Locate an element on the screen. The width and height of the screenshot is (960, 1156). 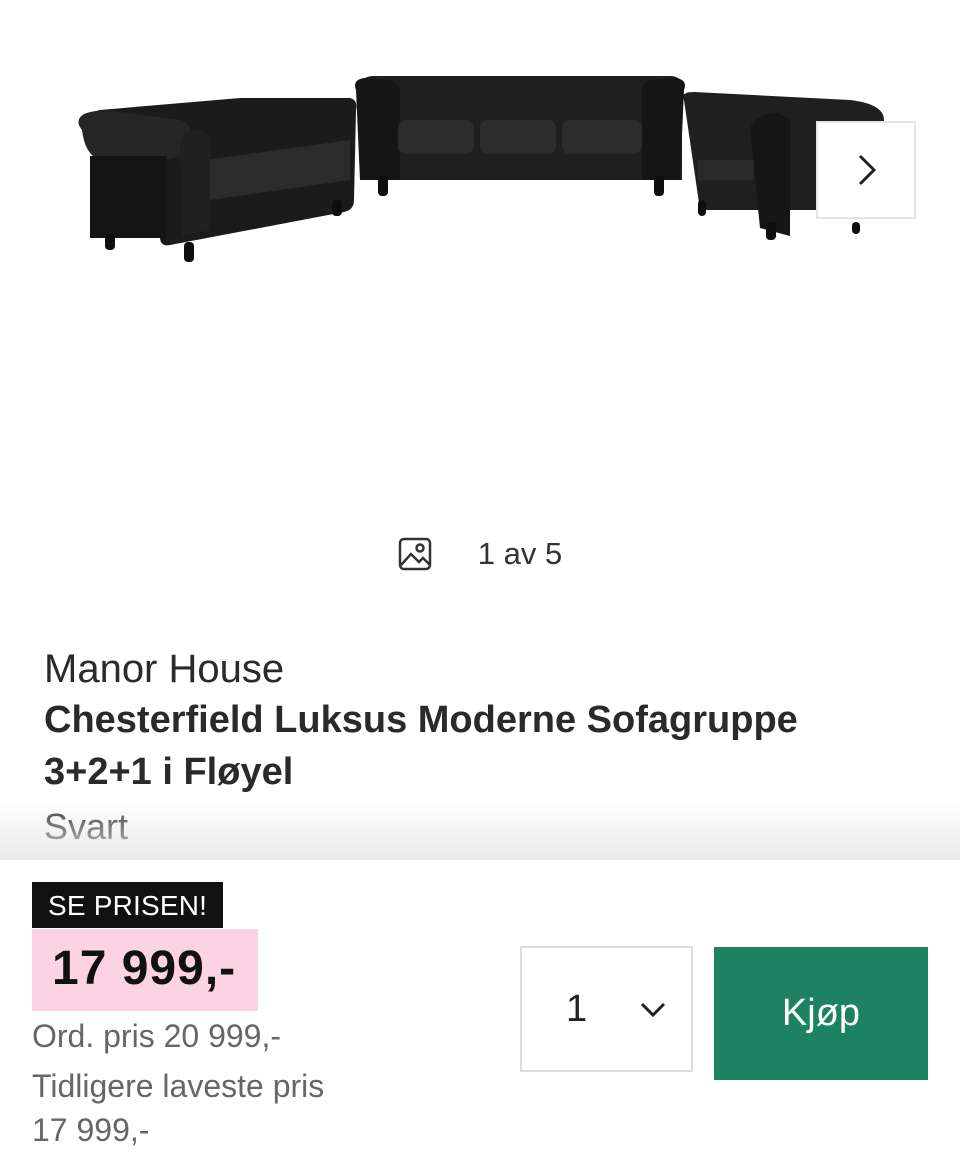
product-title-line1: Chesterfield Luksus Moderne Sofagruppe is located at coordinates (421, 720).